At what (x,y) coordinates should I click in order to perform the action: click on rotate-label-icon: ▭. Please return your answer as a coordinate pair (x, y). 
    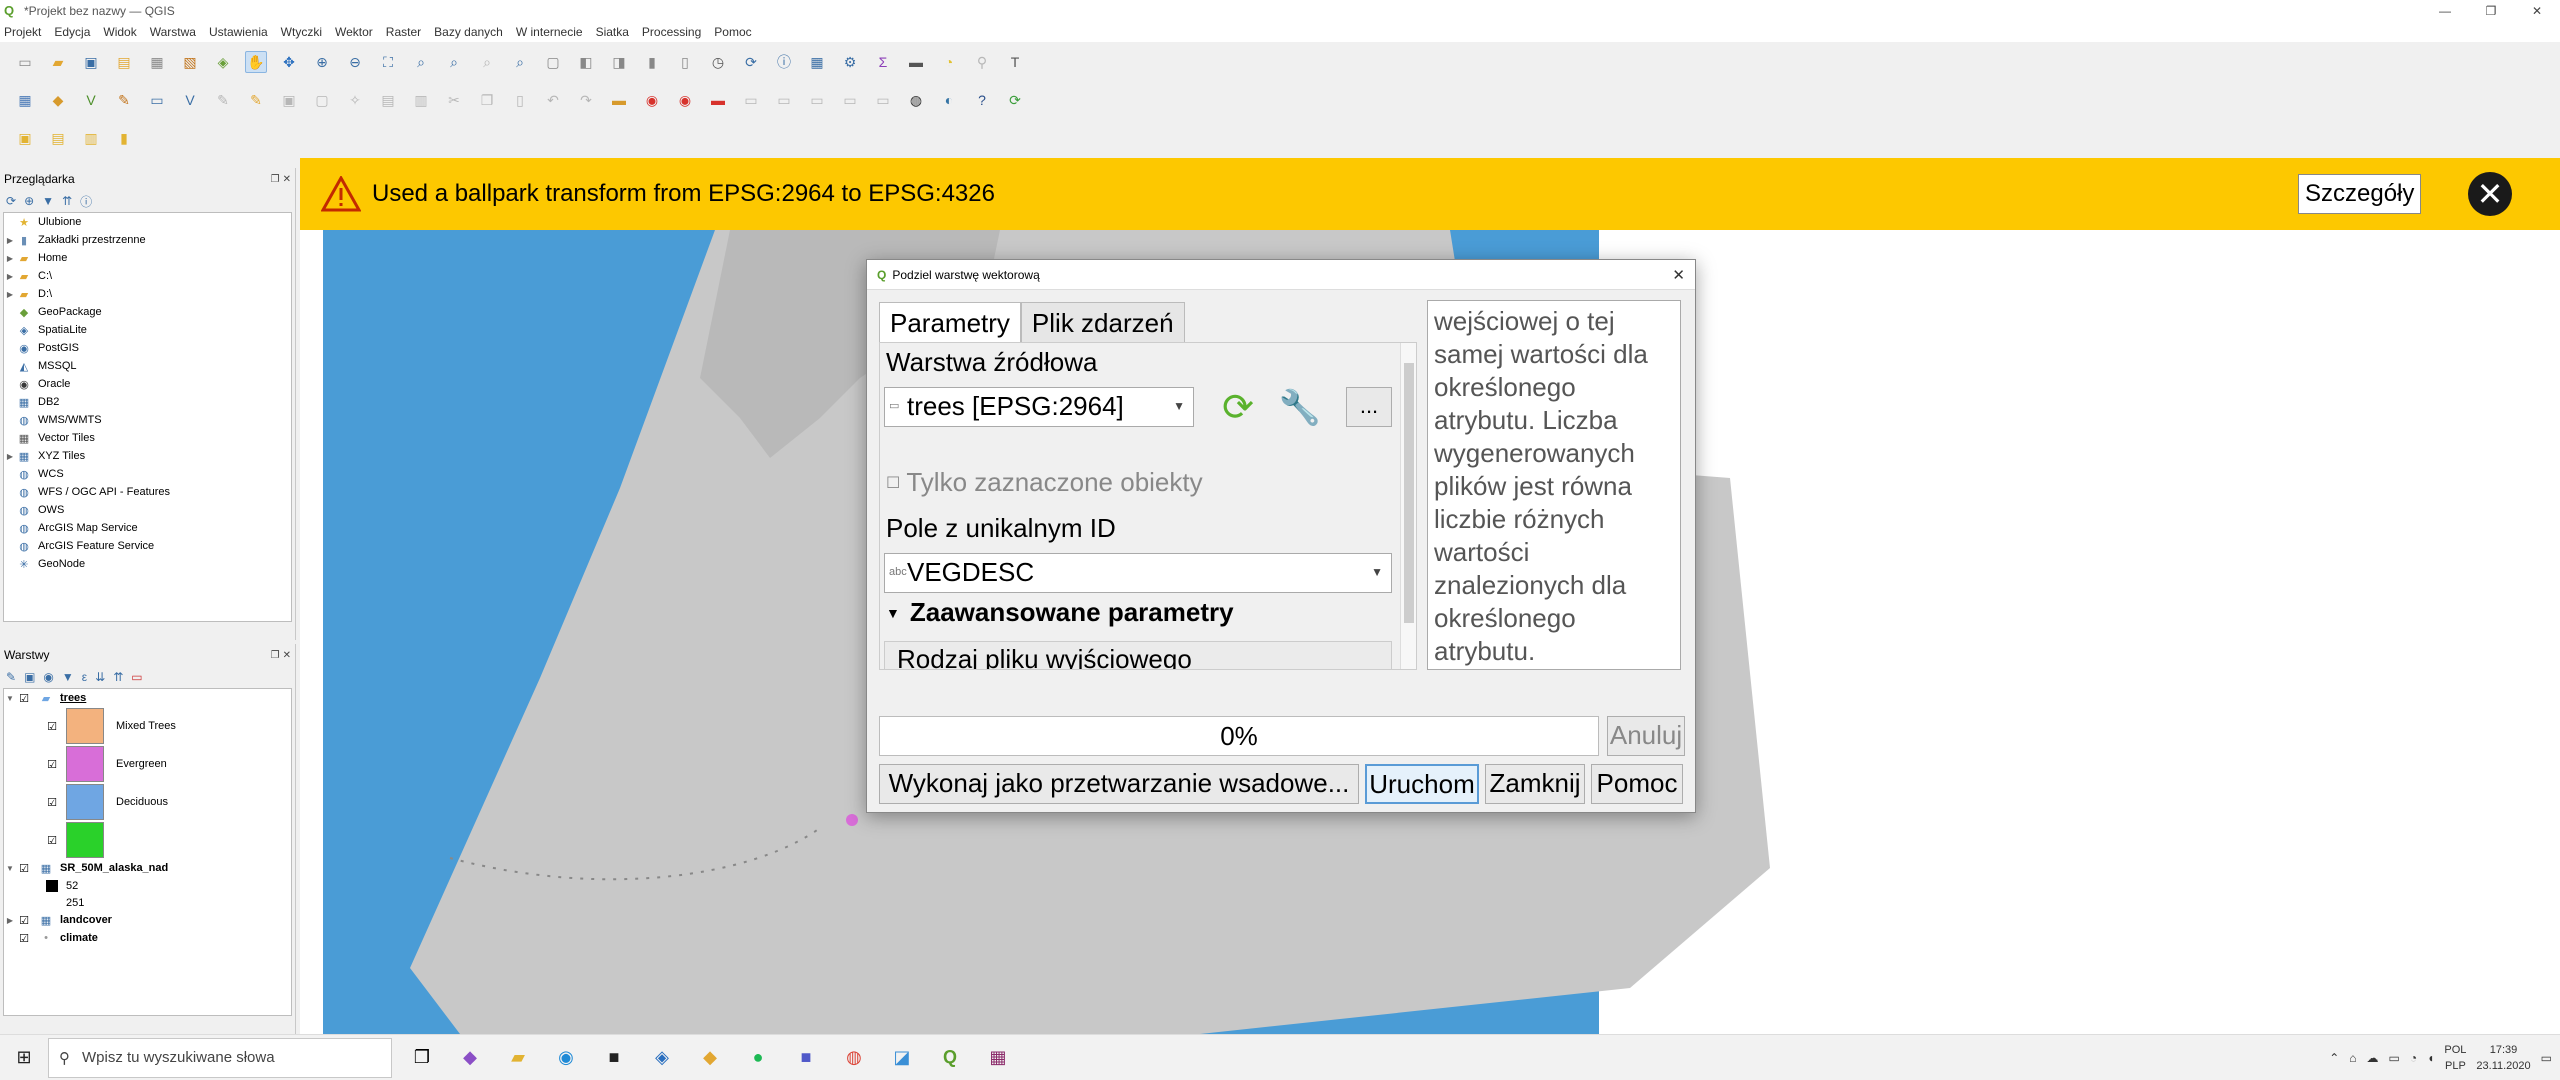
    Looking at the image, I should click on (784, 100).